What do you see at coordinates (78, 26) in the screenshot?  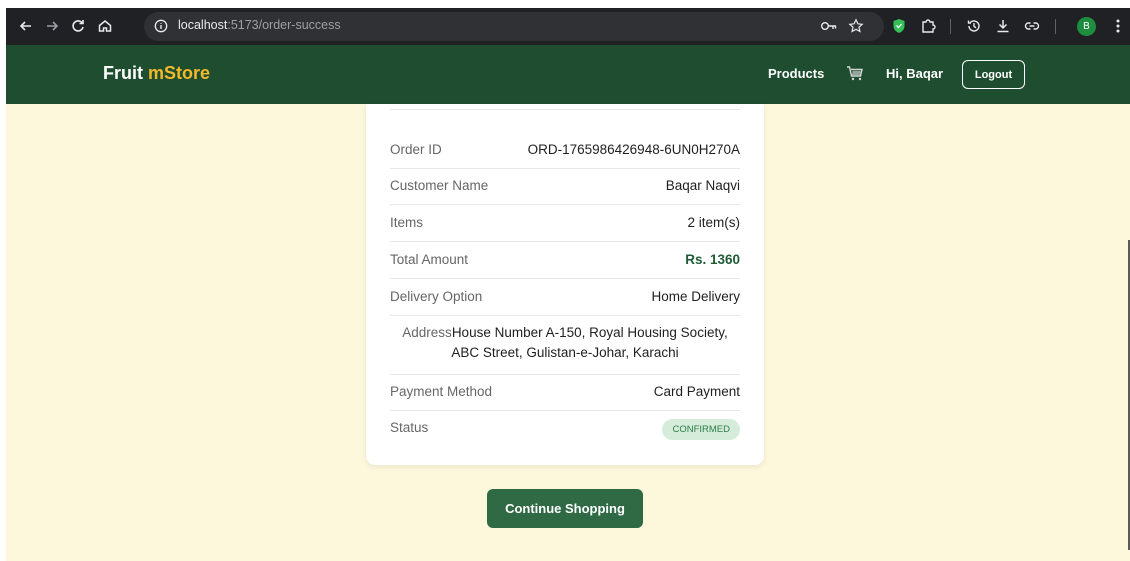 I see `reload-icon` at bounding box center [78, 26].